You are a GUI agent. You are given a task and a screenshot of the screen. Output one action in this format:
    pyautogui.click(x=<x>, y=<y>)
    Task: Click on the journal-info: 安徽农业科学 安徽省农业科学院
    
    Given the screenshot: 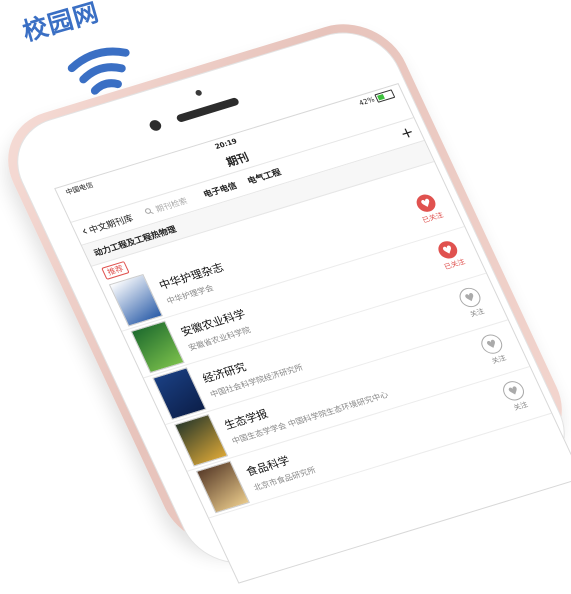 What is the action you would take?
    pyautogui.click(x=216, y=329)
    